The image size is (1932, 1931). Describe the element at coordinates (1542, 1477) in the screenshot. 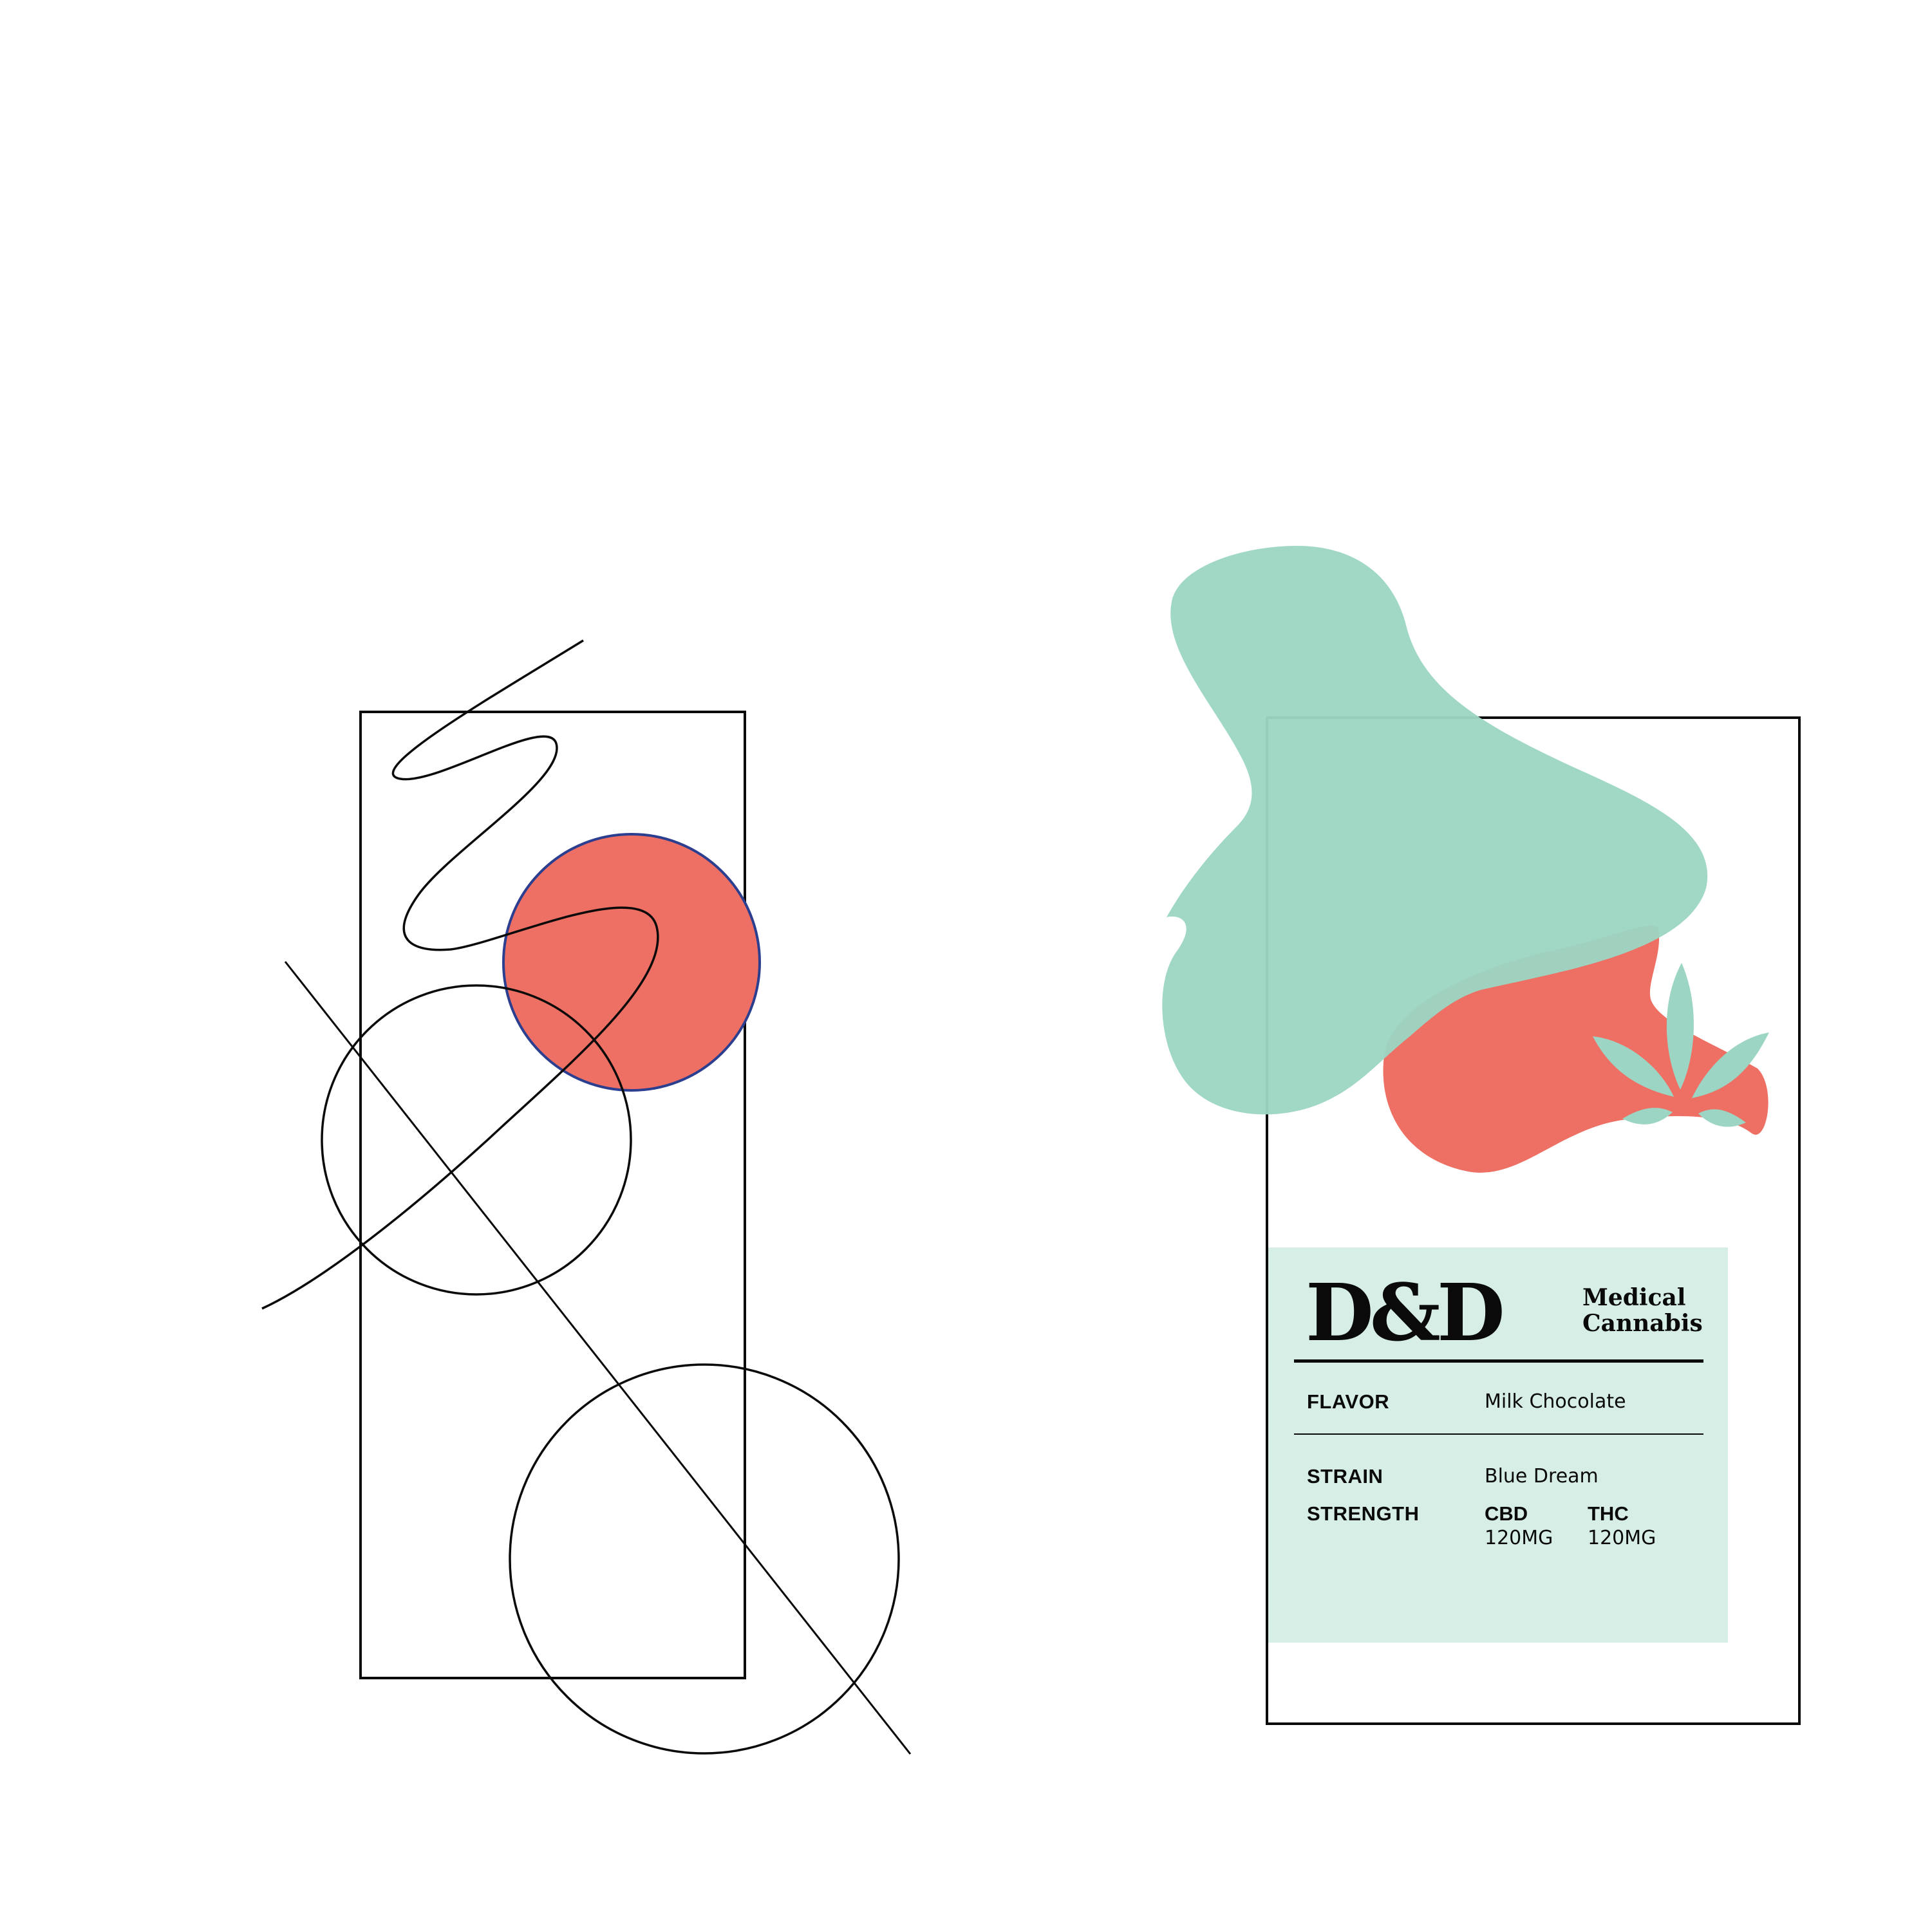

I see `strain-value: Blue Dream` at that location.